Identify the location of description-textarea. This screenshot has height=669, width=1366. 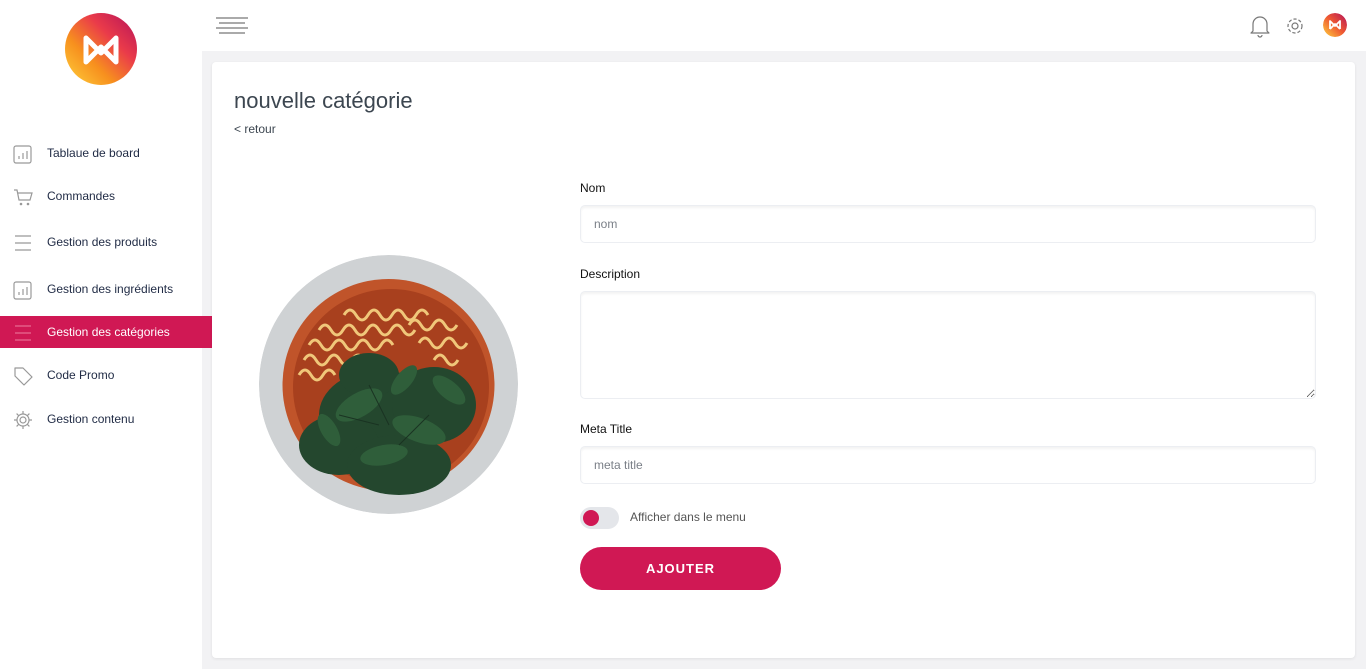
(948, 345).